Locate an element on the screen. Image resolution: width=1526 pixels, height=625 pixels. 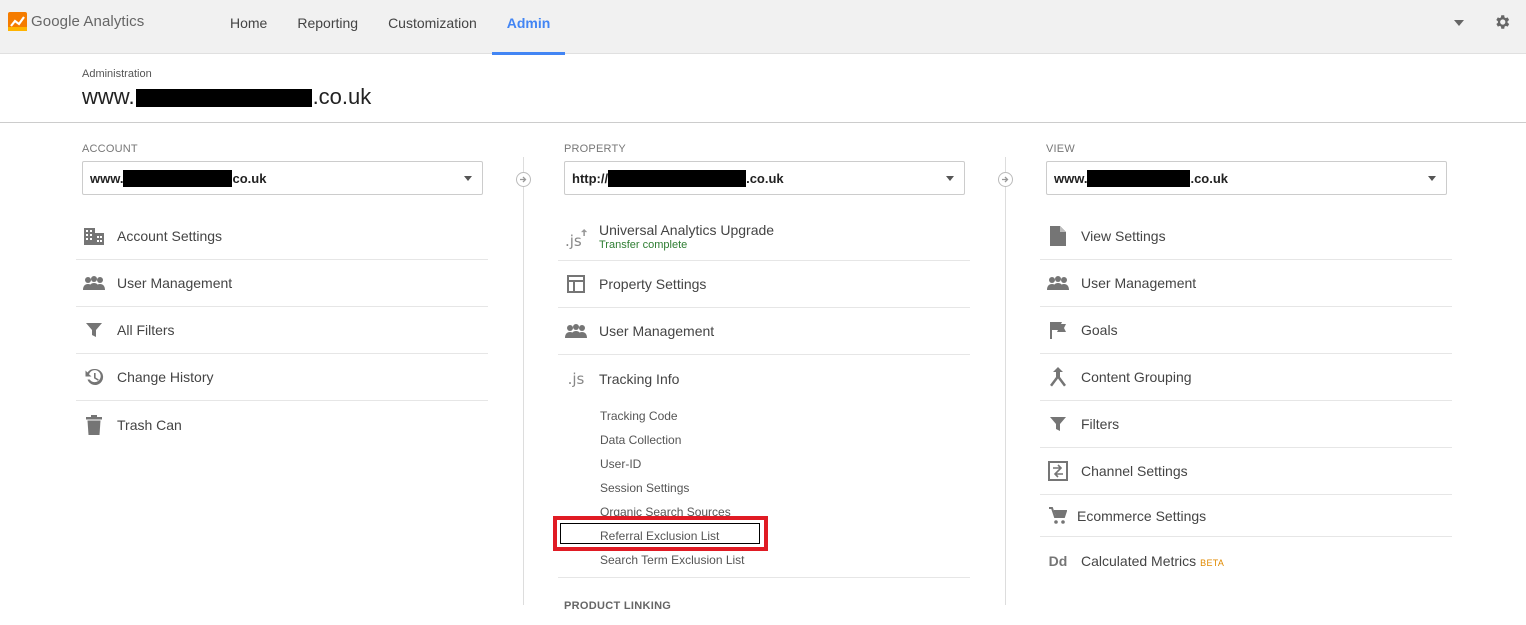
view-label: VIEW is located at coordinates (1060, 149).